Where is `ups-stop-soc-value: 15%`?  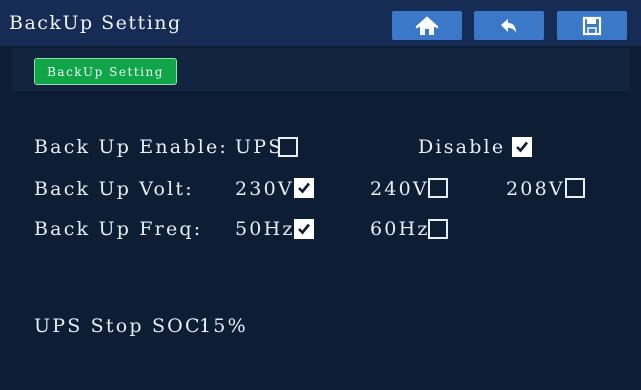
ups-stop-soc-value: 15% is located at coordinates (223, 326).